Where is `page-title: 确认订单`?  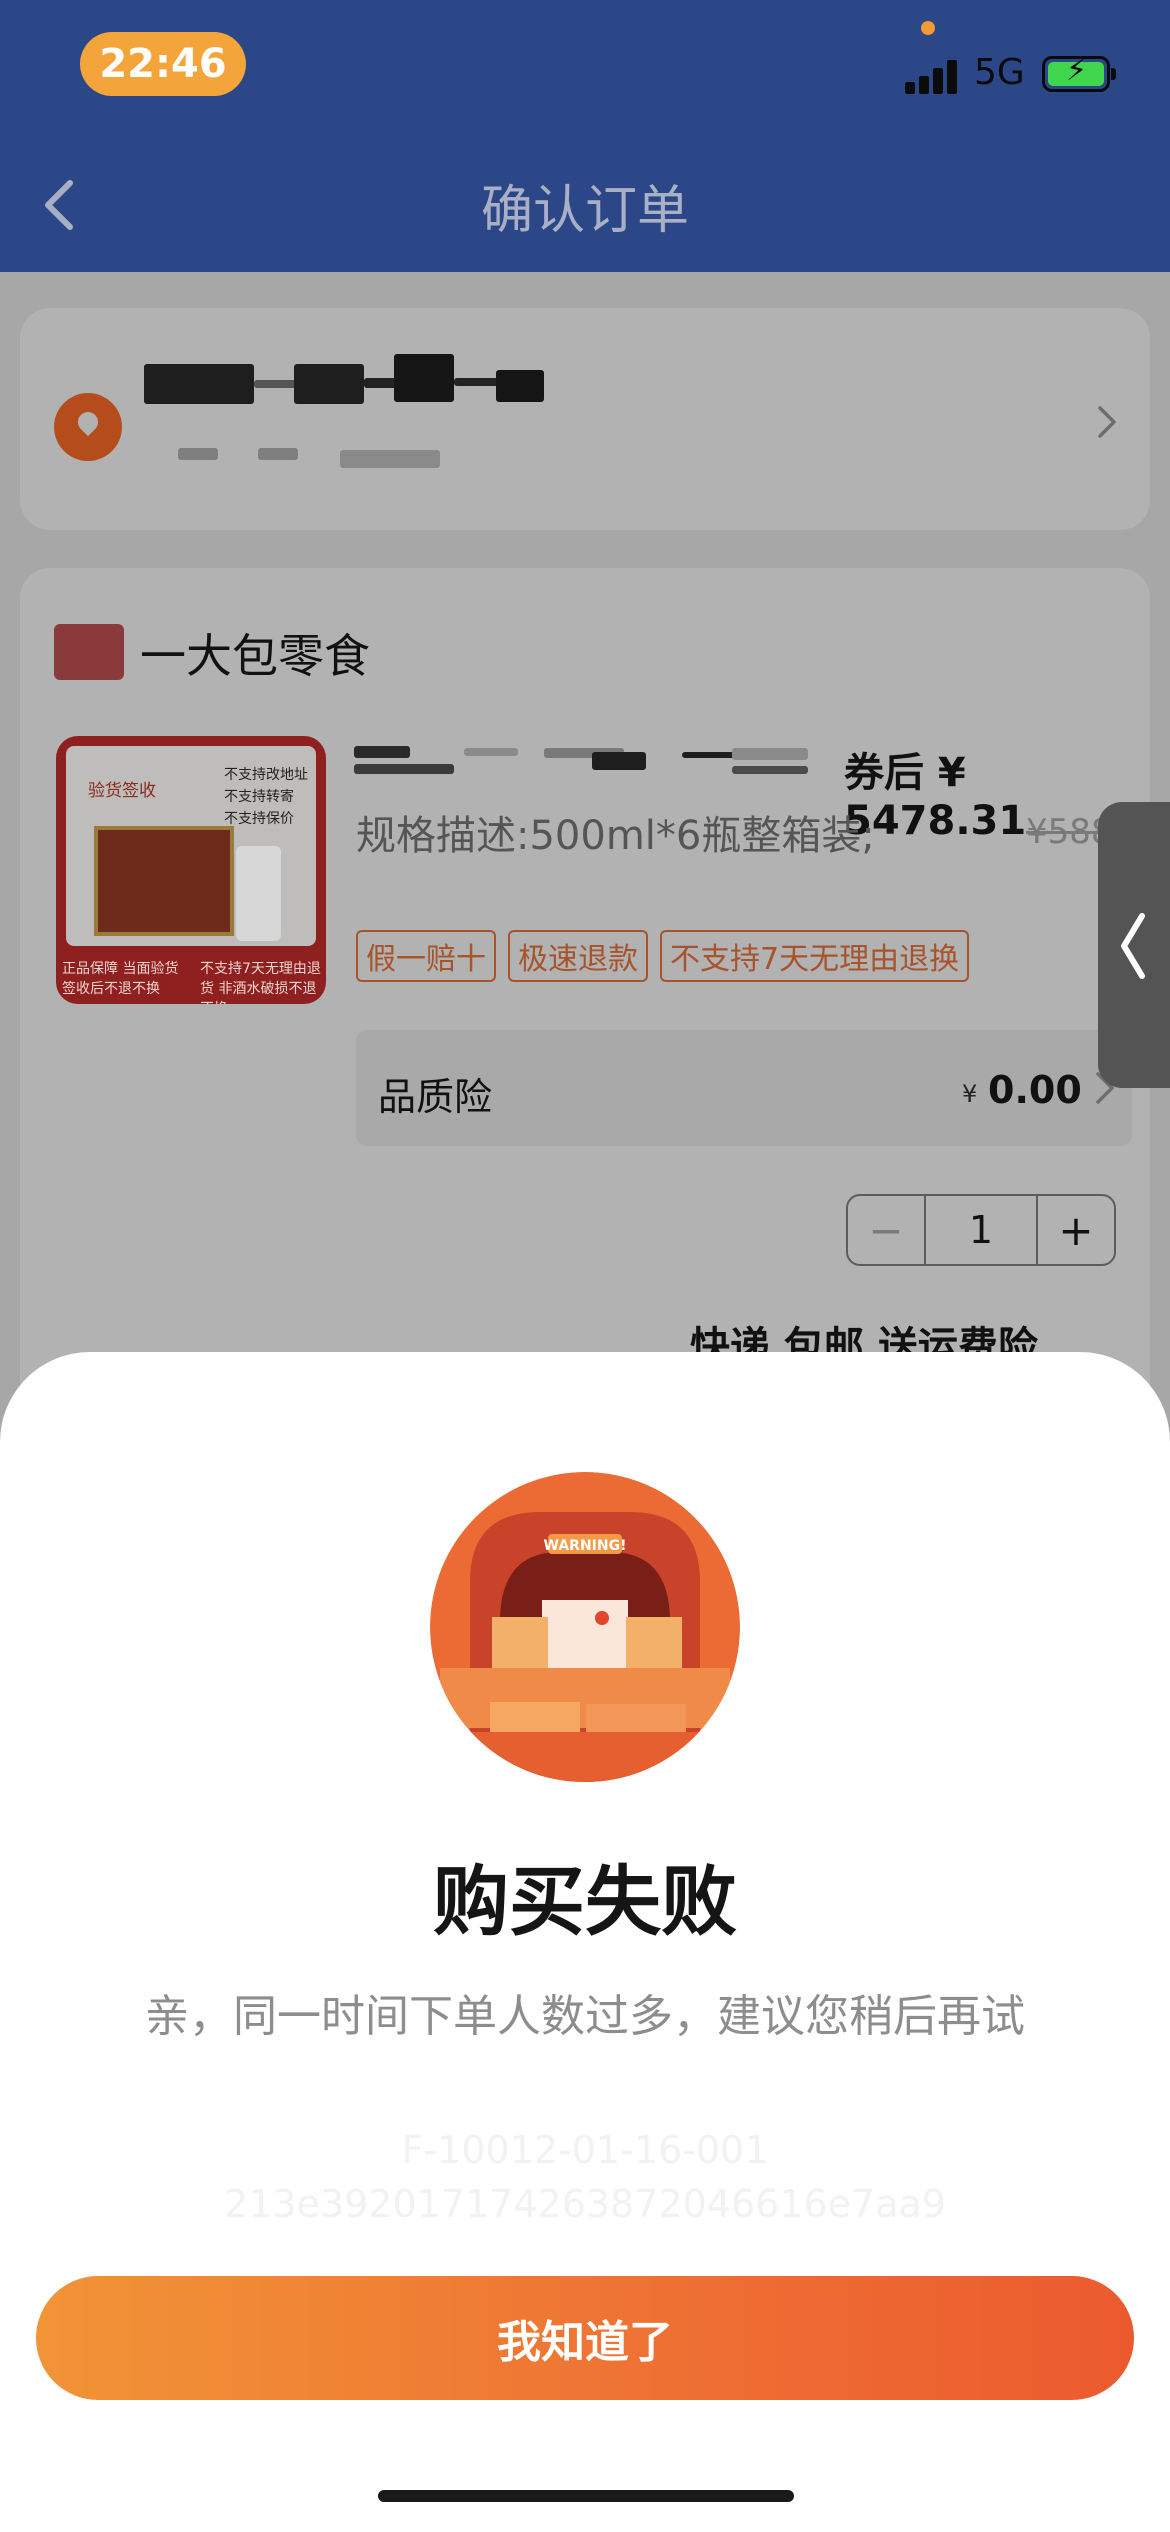 page-title: 确认订单 is located at coordinates (584, 211).